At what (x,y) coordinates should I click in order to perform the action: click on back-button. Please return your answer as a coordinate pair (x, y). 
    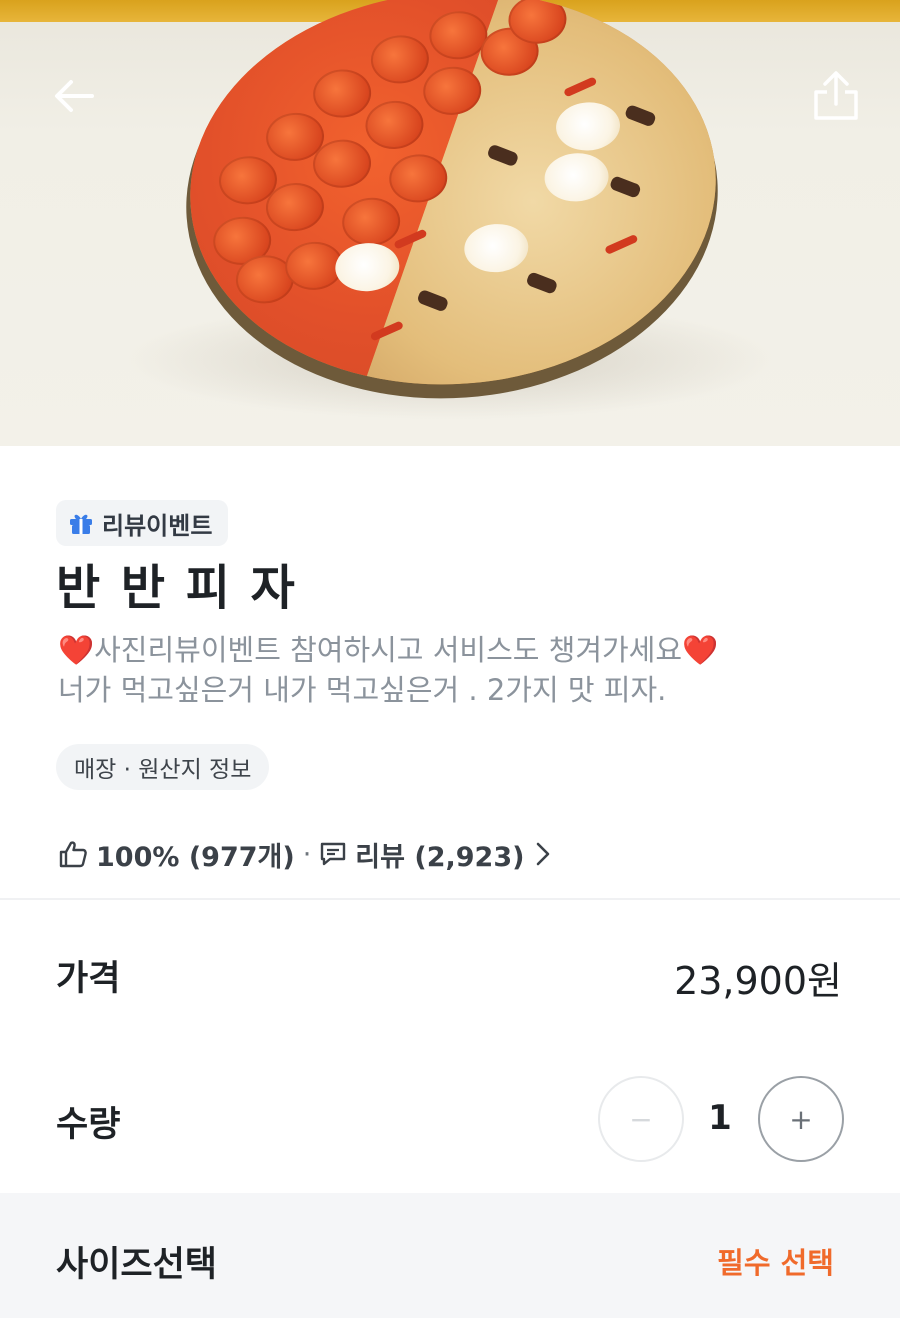
    Looking at the image, I should click on (74, 96).